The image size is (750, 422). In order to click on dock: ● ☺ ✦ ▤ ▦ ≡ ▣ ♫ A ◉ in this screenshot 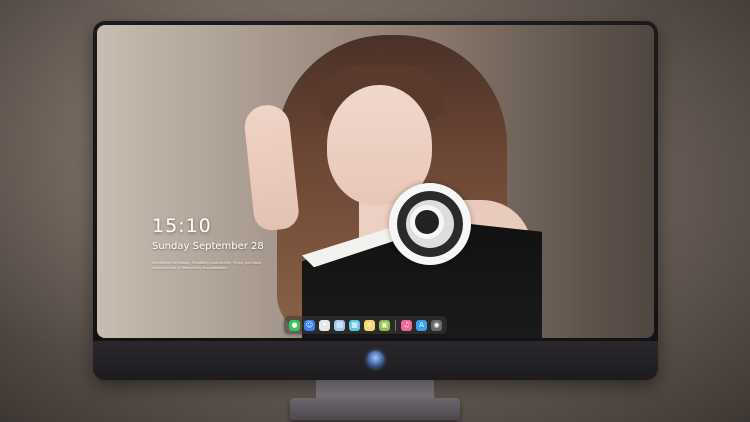, I will do `click(365, 325)`.